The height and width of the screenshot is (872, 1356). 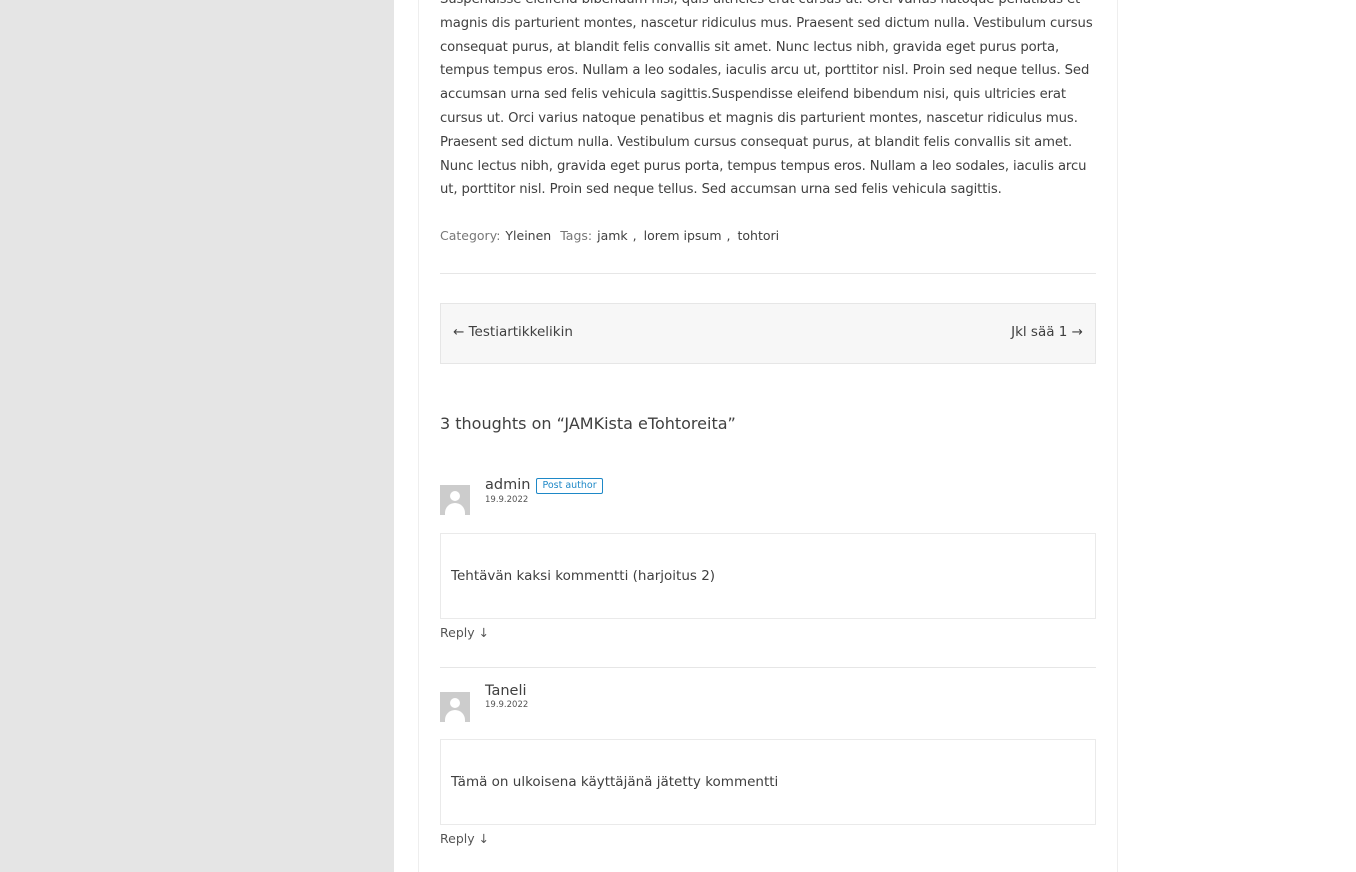 I want to click on comment-header: admin Post author 19.9.2022, so click(x=768, y=496).